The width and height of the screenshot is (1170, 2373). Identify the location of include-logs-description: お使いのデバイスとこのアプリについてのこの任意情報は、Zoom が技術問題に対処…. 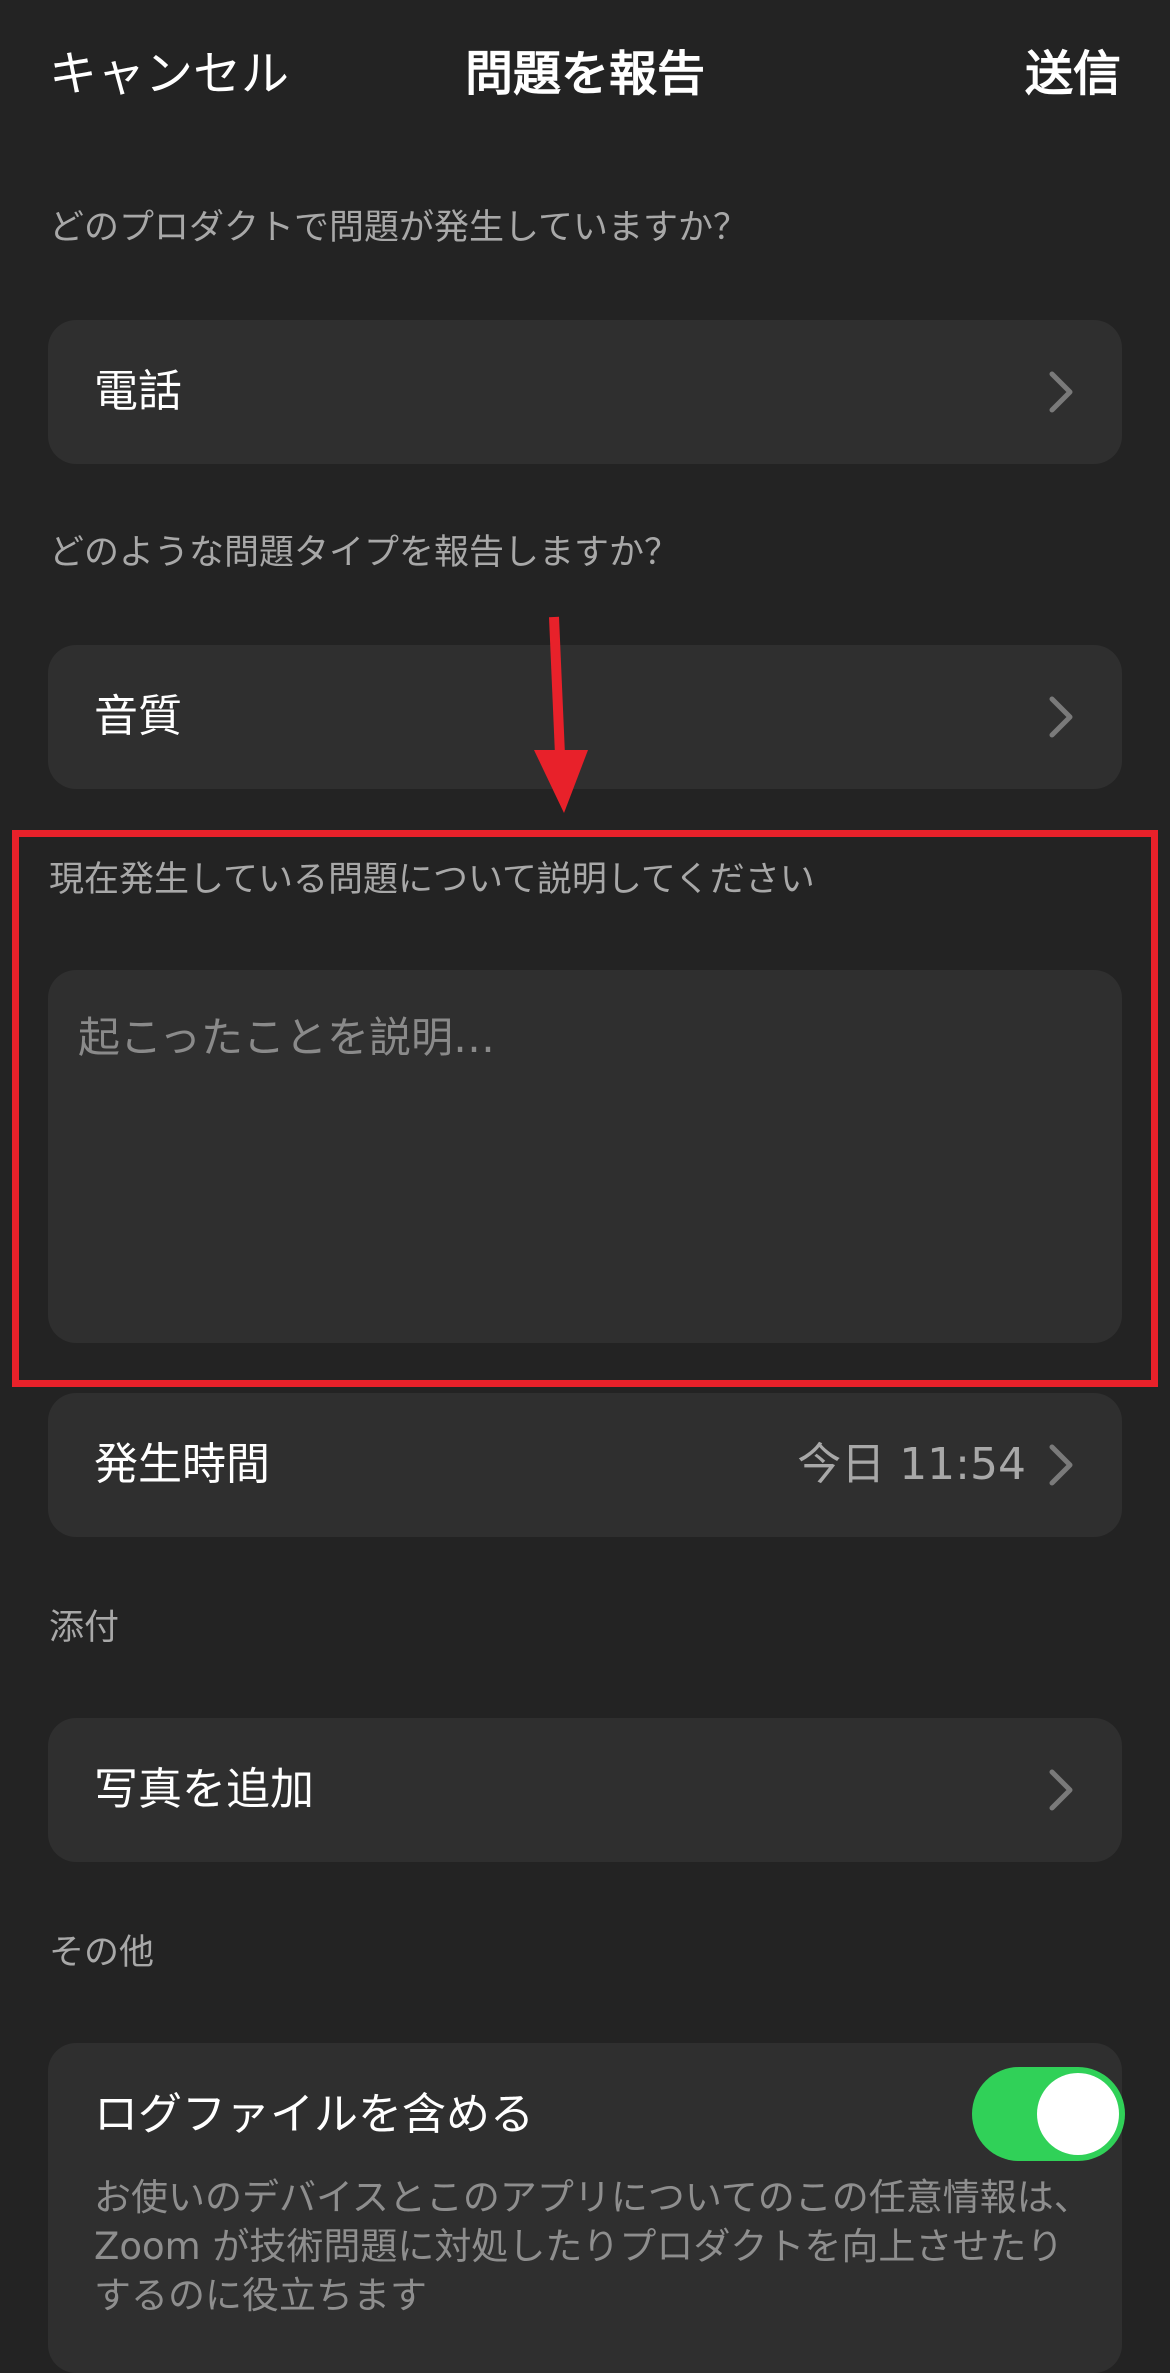
(592, 2246).